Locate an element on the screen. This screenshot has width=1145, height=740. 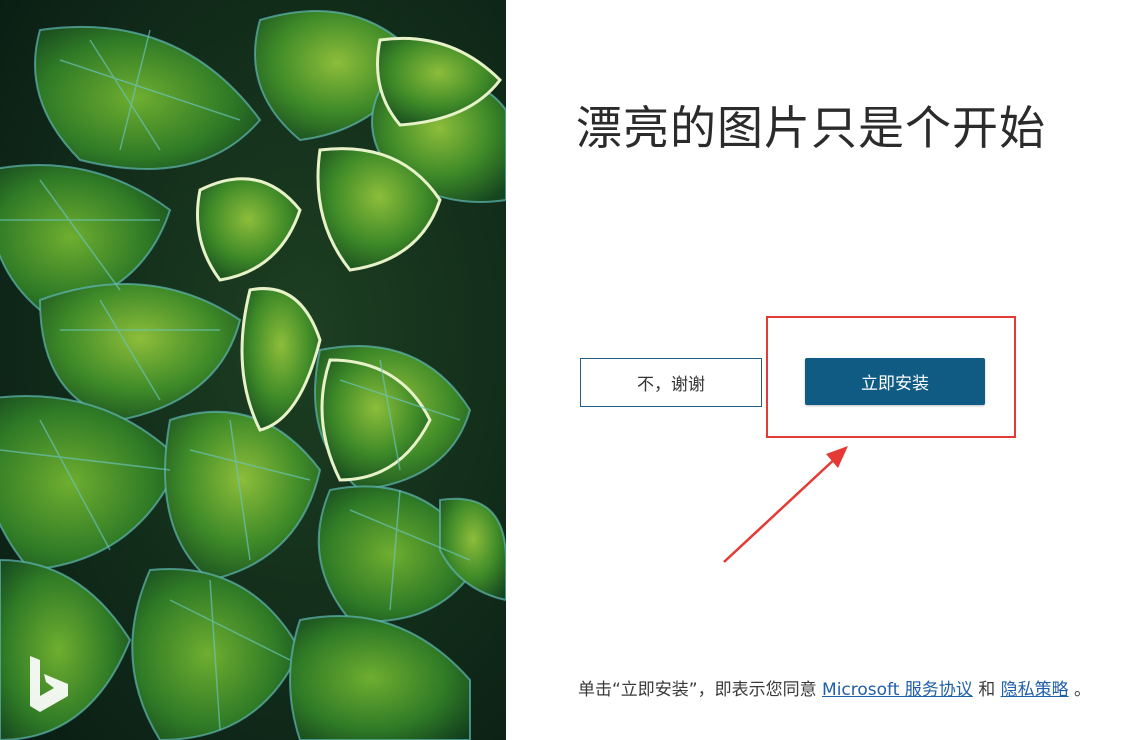
privacy-policy-link: 隐私策略 is located at coordinates (1035, 690).